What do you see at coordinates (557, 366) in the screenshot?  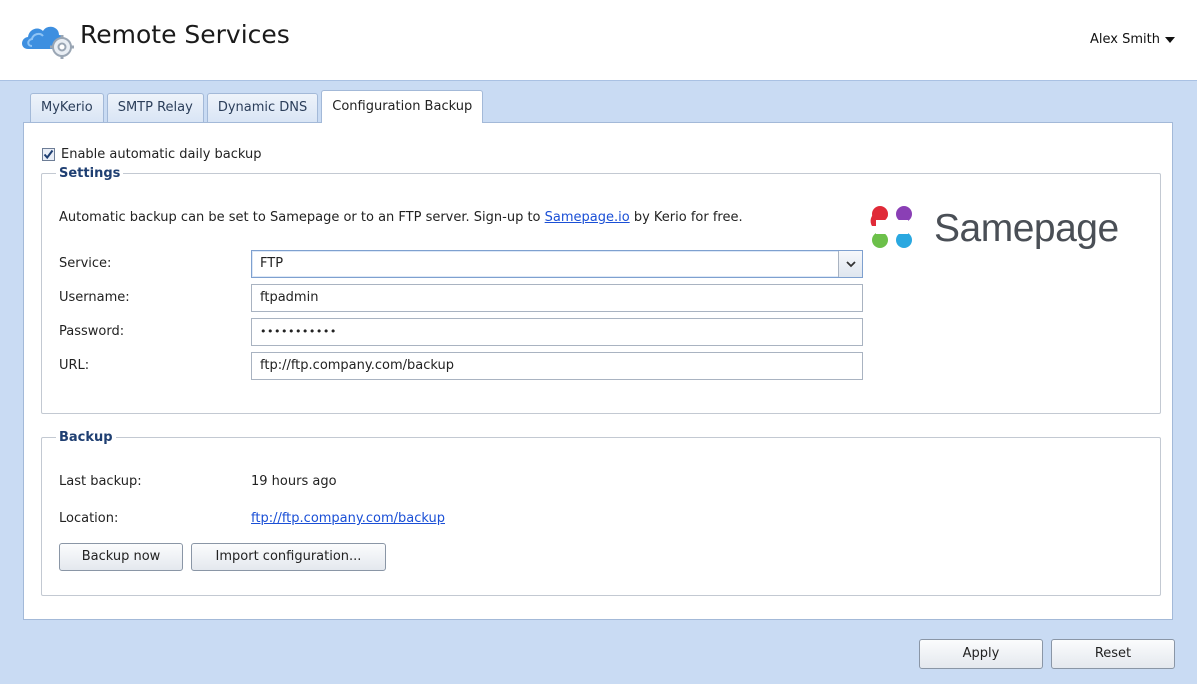 I see `url-field: ftp://ftp.company.com/backup` at bounding box center [557, 366].